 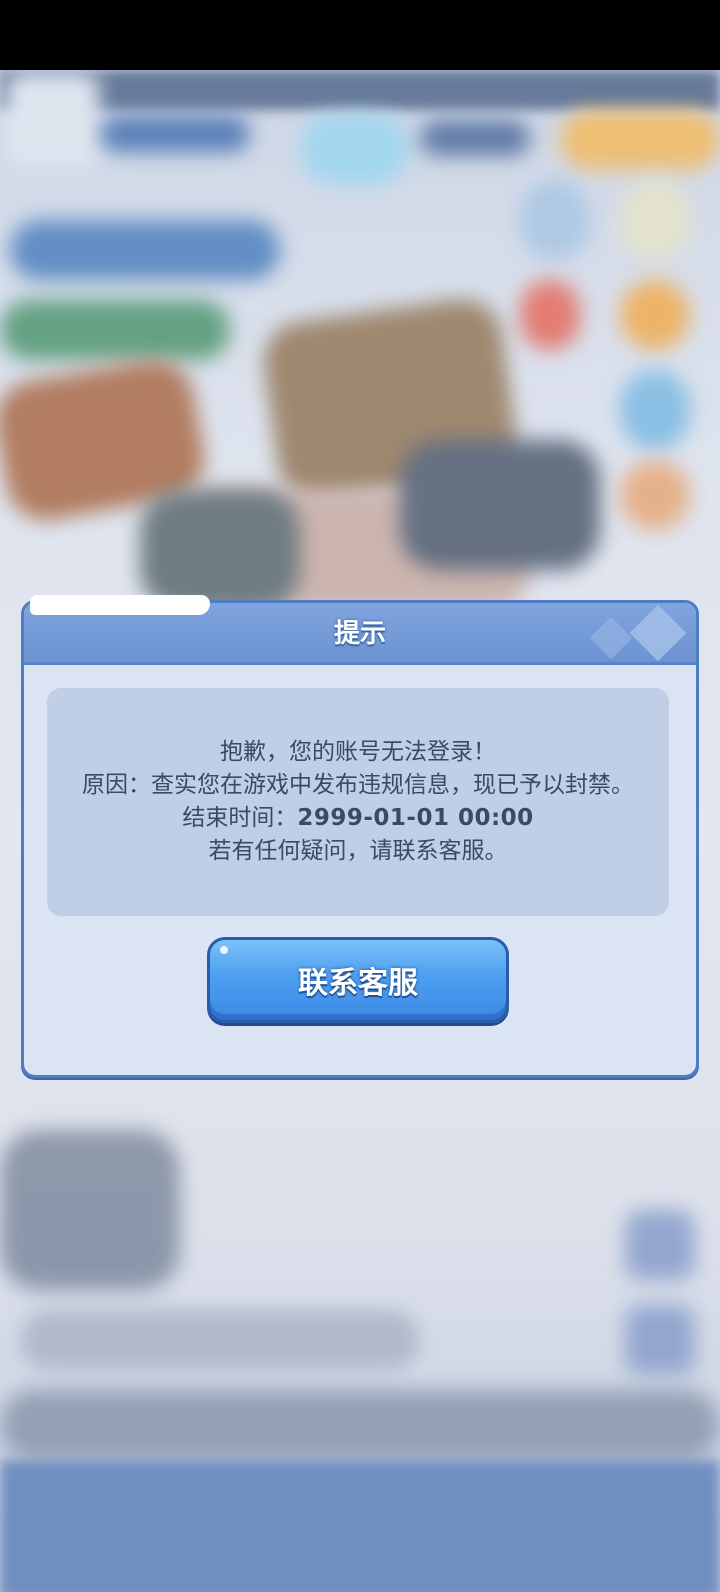 What do you see at coordinates (358, 851) in the screenshot?
I see `contact-hint-text: 若有任何疑问，请联系客服。` at bounding box center [358, 851].